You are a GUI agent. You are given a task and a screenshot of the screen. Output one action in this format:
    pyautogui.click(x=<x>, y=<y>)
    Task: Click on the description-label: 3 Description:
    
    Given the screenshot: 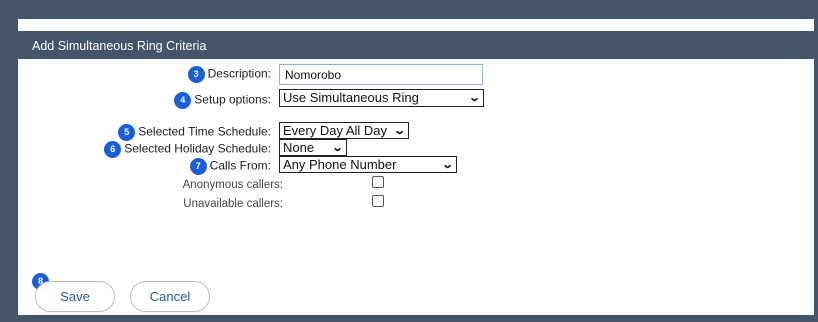 What is the action you would take?
    pyautogui.click(x=229, y=74)
    